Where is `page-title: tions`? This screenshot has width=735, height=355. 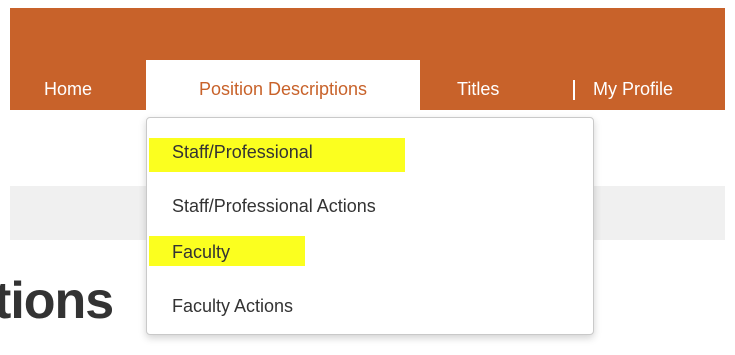 page-title: tions is located at coordinates (57, 301).